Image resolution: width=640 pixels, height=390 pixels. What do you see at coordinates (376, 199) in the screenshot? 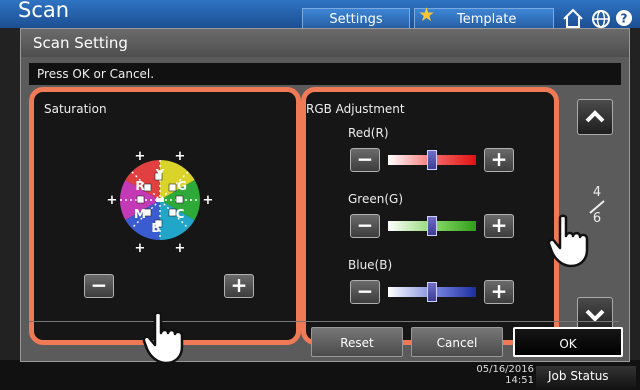
I see `slider-green-label: Green(G)` at bounding box center [376, 199].